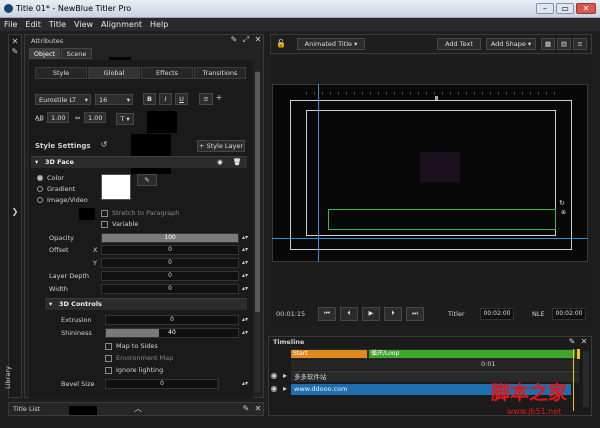 This screenshot has width=600, height=428. Describe the element at coordinates (165, 99) in the screenshot. I see `italic-button: I` at that location.